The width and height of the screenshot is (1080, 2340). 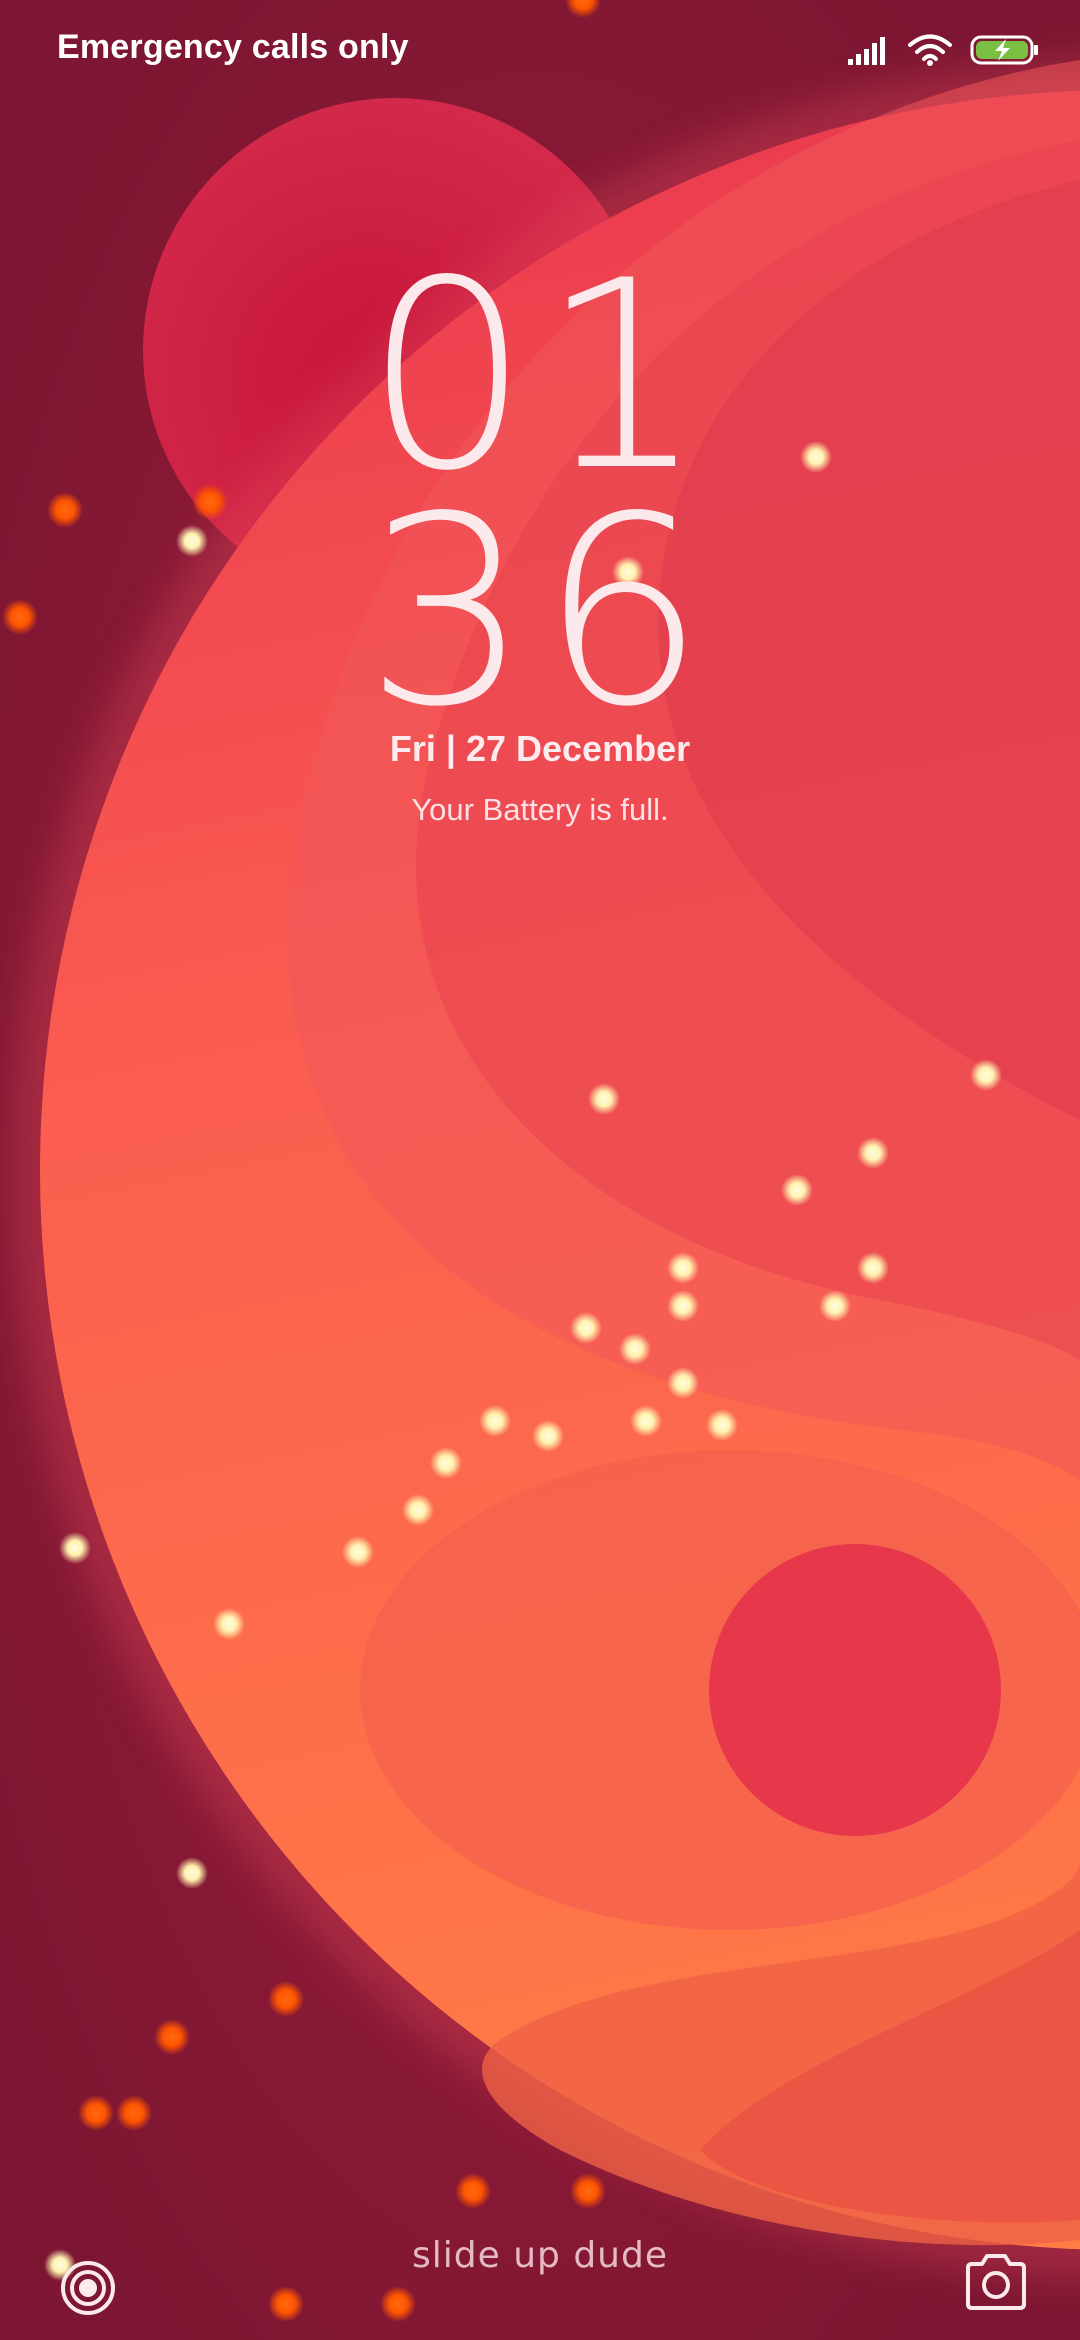 What do you see at coordinates (233, 47) in the screenshot?
I see `carrier-status: Emergency calls only` at bounding box center [233, 47].